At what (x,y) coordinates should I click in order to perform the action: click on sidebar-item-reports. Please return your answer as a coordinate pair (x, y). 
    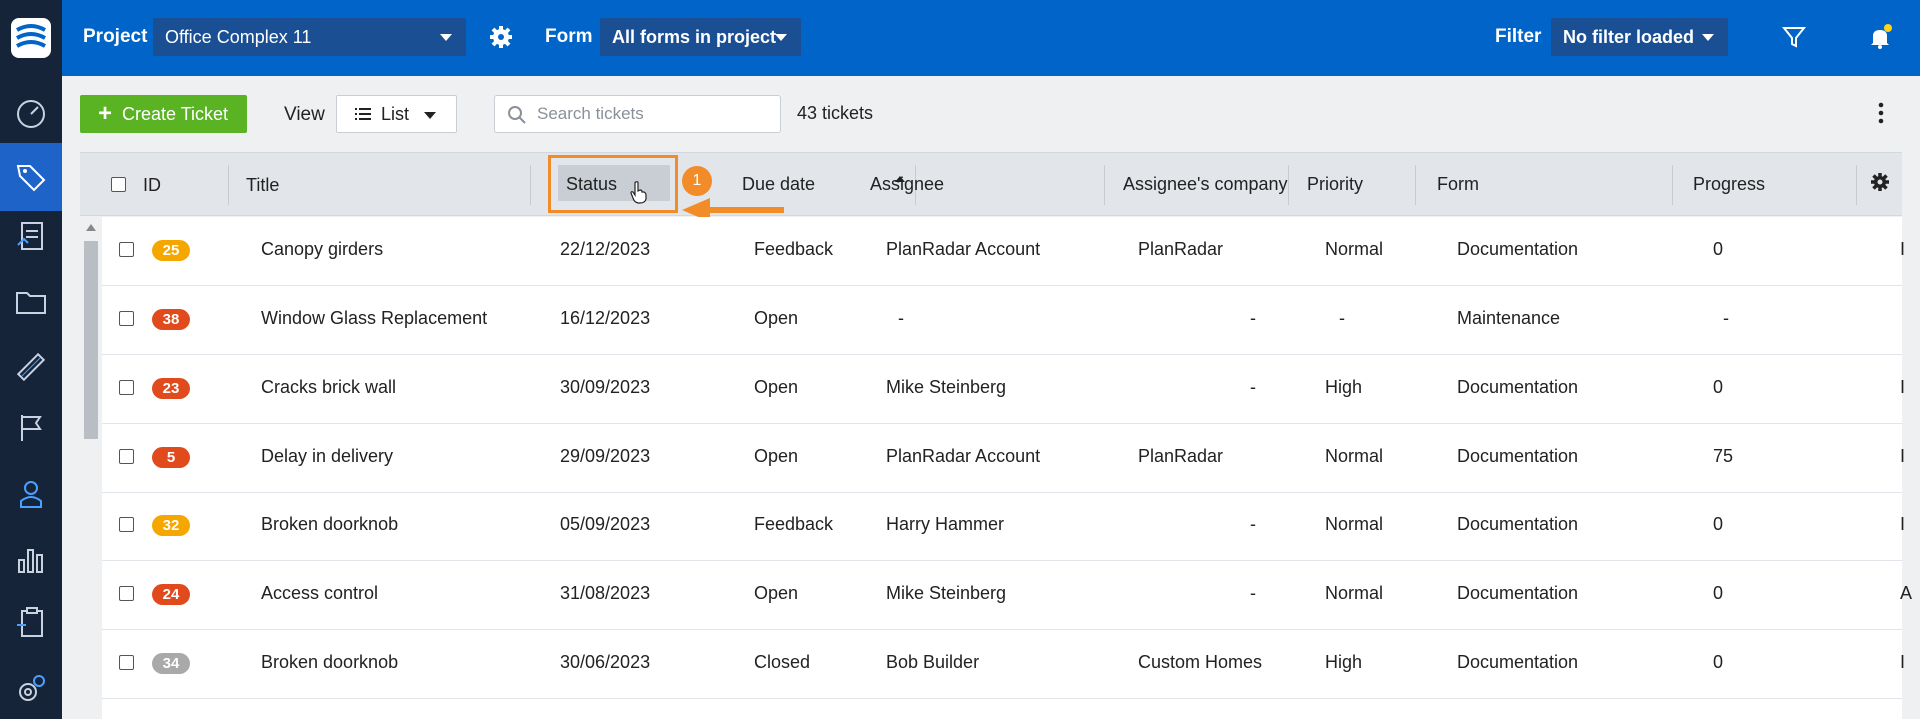
    Looking at the image, I should click on (31, 559).